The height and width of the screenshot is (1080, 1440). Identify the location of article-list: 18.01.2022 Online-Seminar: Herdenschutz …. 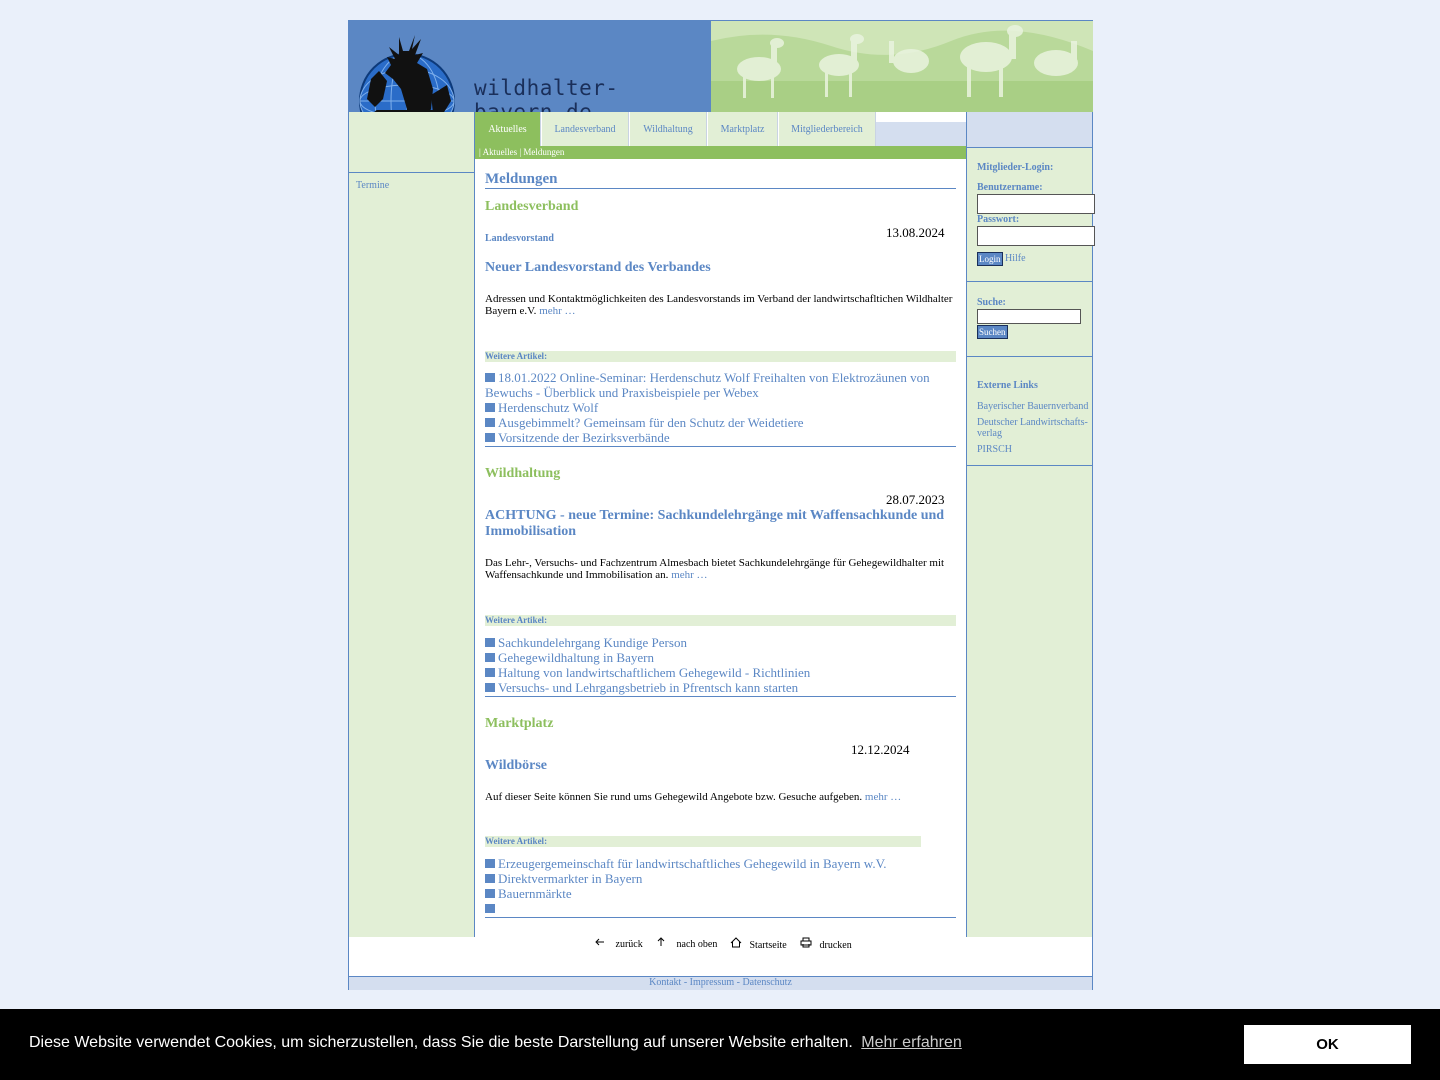
(720, 407).